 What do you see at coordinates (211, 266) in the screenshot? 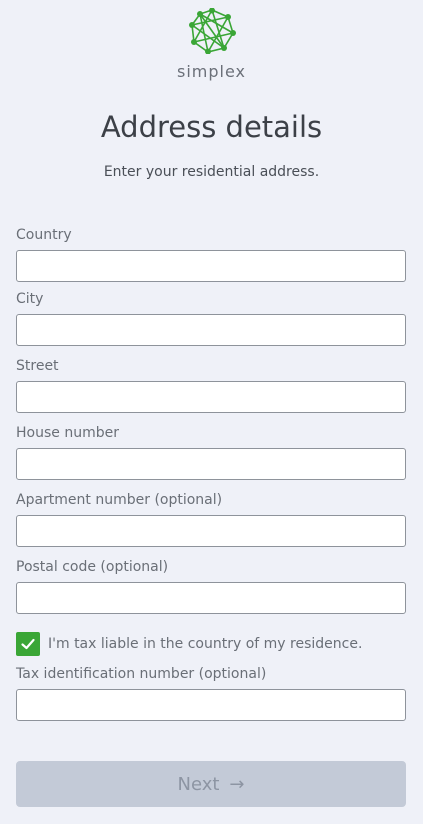
I see `country-input` at bounding box center [211, 266].